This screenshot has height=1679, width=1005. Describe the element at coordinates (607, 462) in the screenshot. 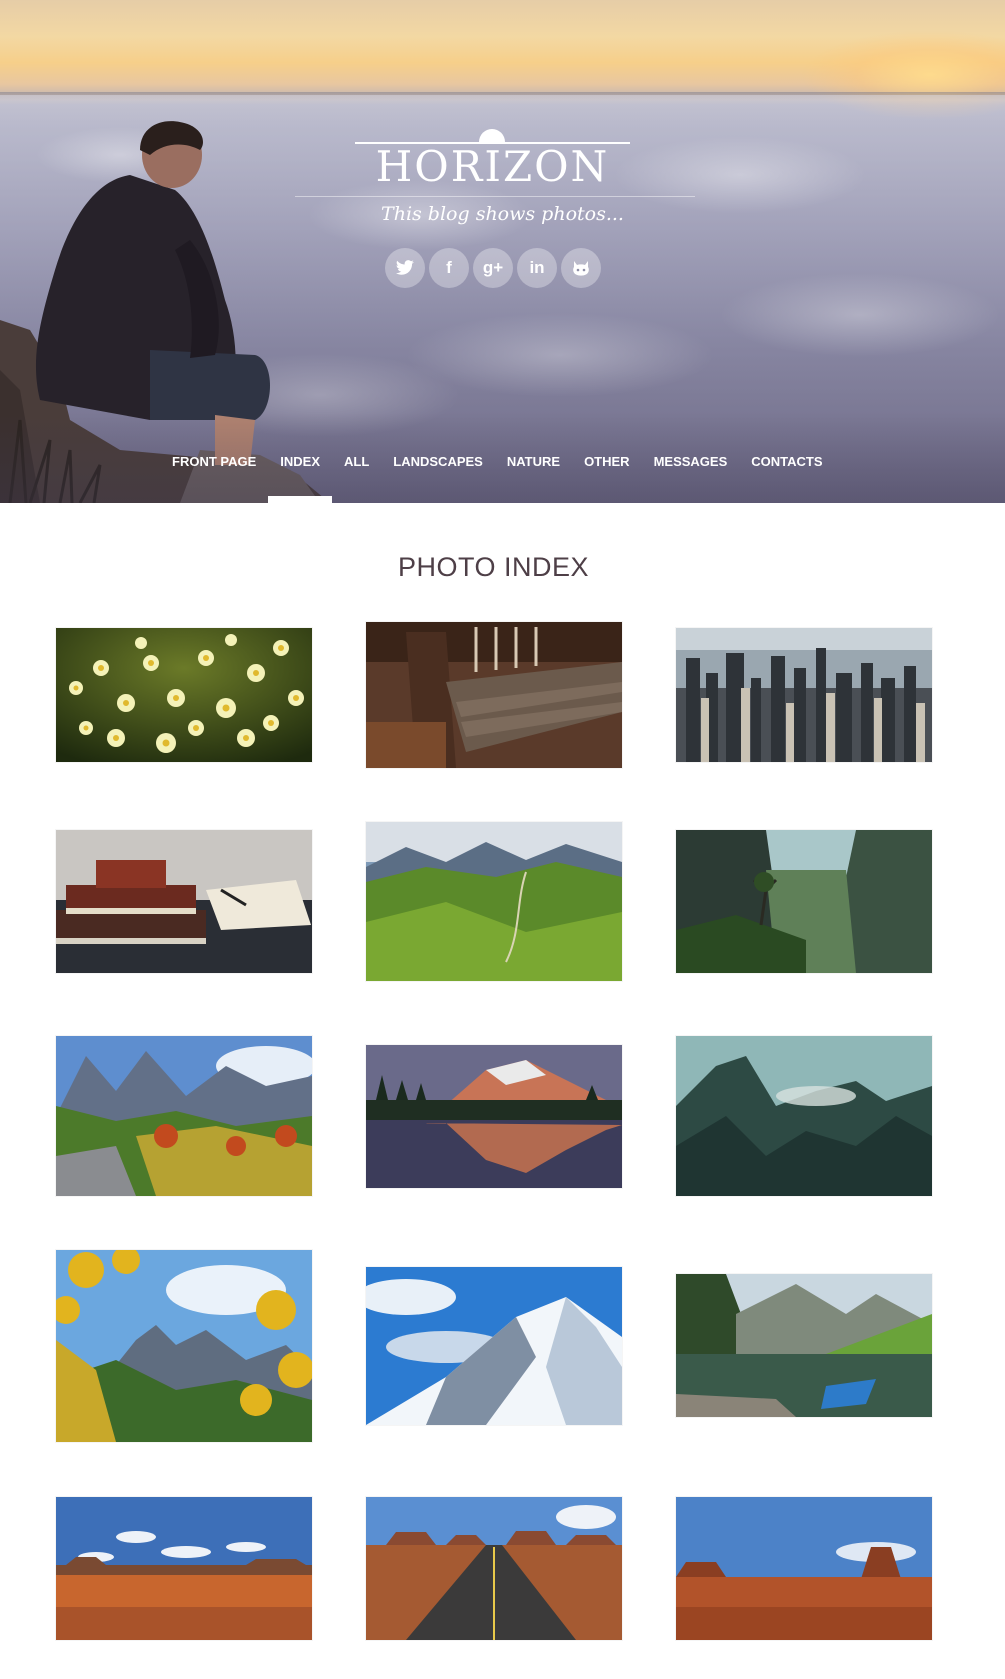

I see `nav-other: OTHER` at that location.